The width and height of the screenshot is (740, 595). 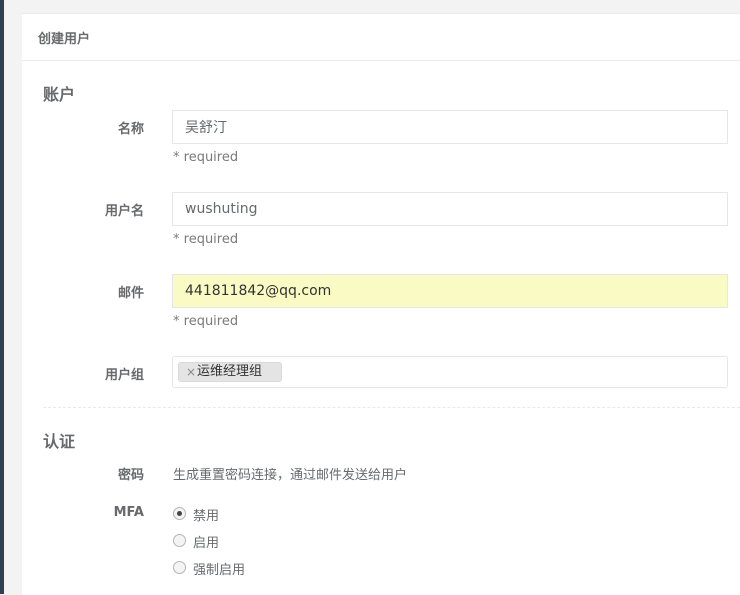 What do you see at coordinates (59, 94) in the screenshot?
I see `account-section-title: 账户` at bounding box center [59, 94].